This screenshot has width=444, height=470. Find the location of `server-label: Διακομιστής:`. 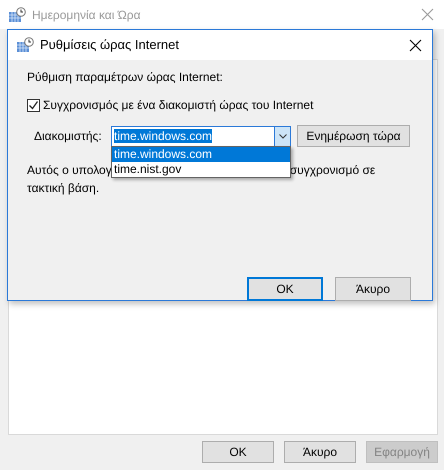

server-label: Διακομιστής: is located at coordinates (68, 136).